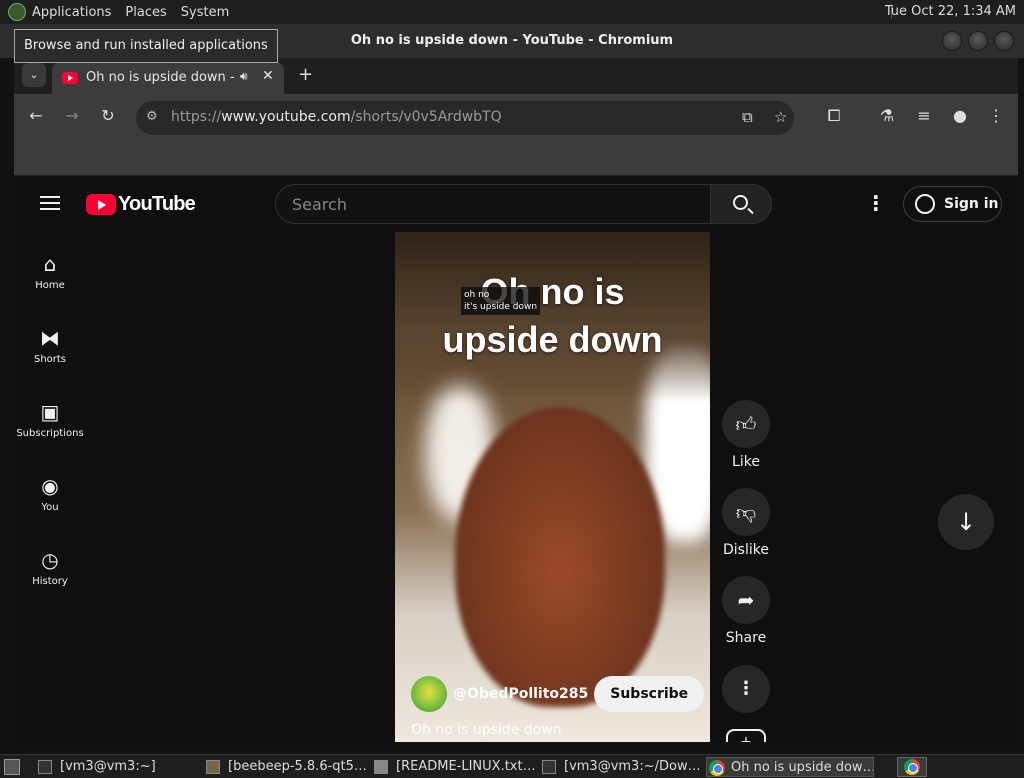 The height and width of the screenshot is (778, 1024). What do you see at coordinates (747, 117) in the screenshot?
I see `install-app-icon: ⧉` at bounding box center [747, 117].